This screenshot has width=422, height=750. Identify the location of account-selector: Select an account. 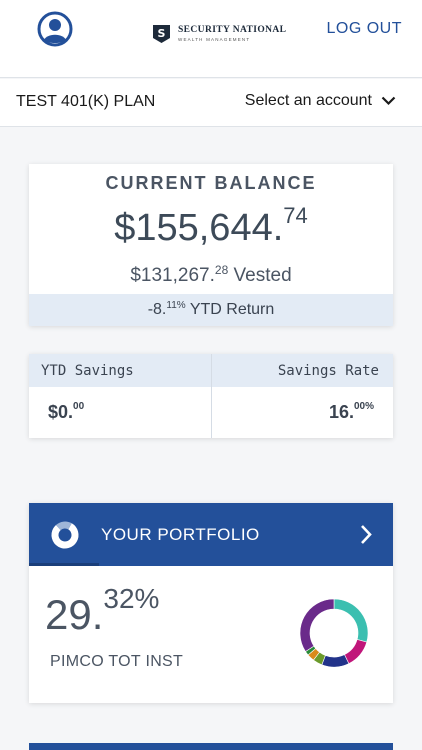
(320, 101).